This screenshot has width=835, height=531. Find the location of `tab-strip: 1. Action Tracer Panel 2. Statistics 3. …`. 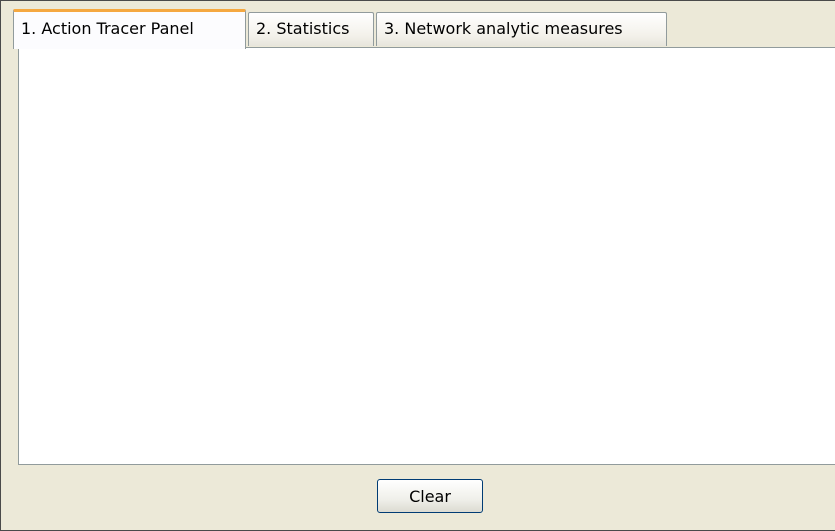

tab-strip: 1. Action Tracer Panel 2. Statistics 3. … is located at coordinates (418, 25).